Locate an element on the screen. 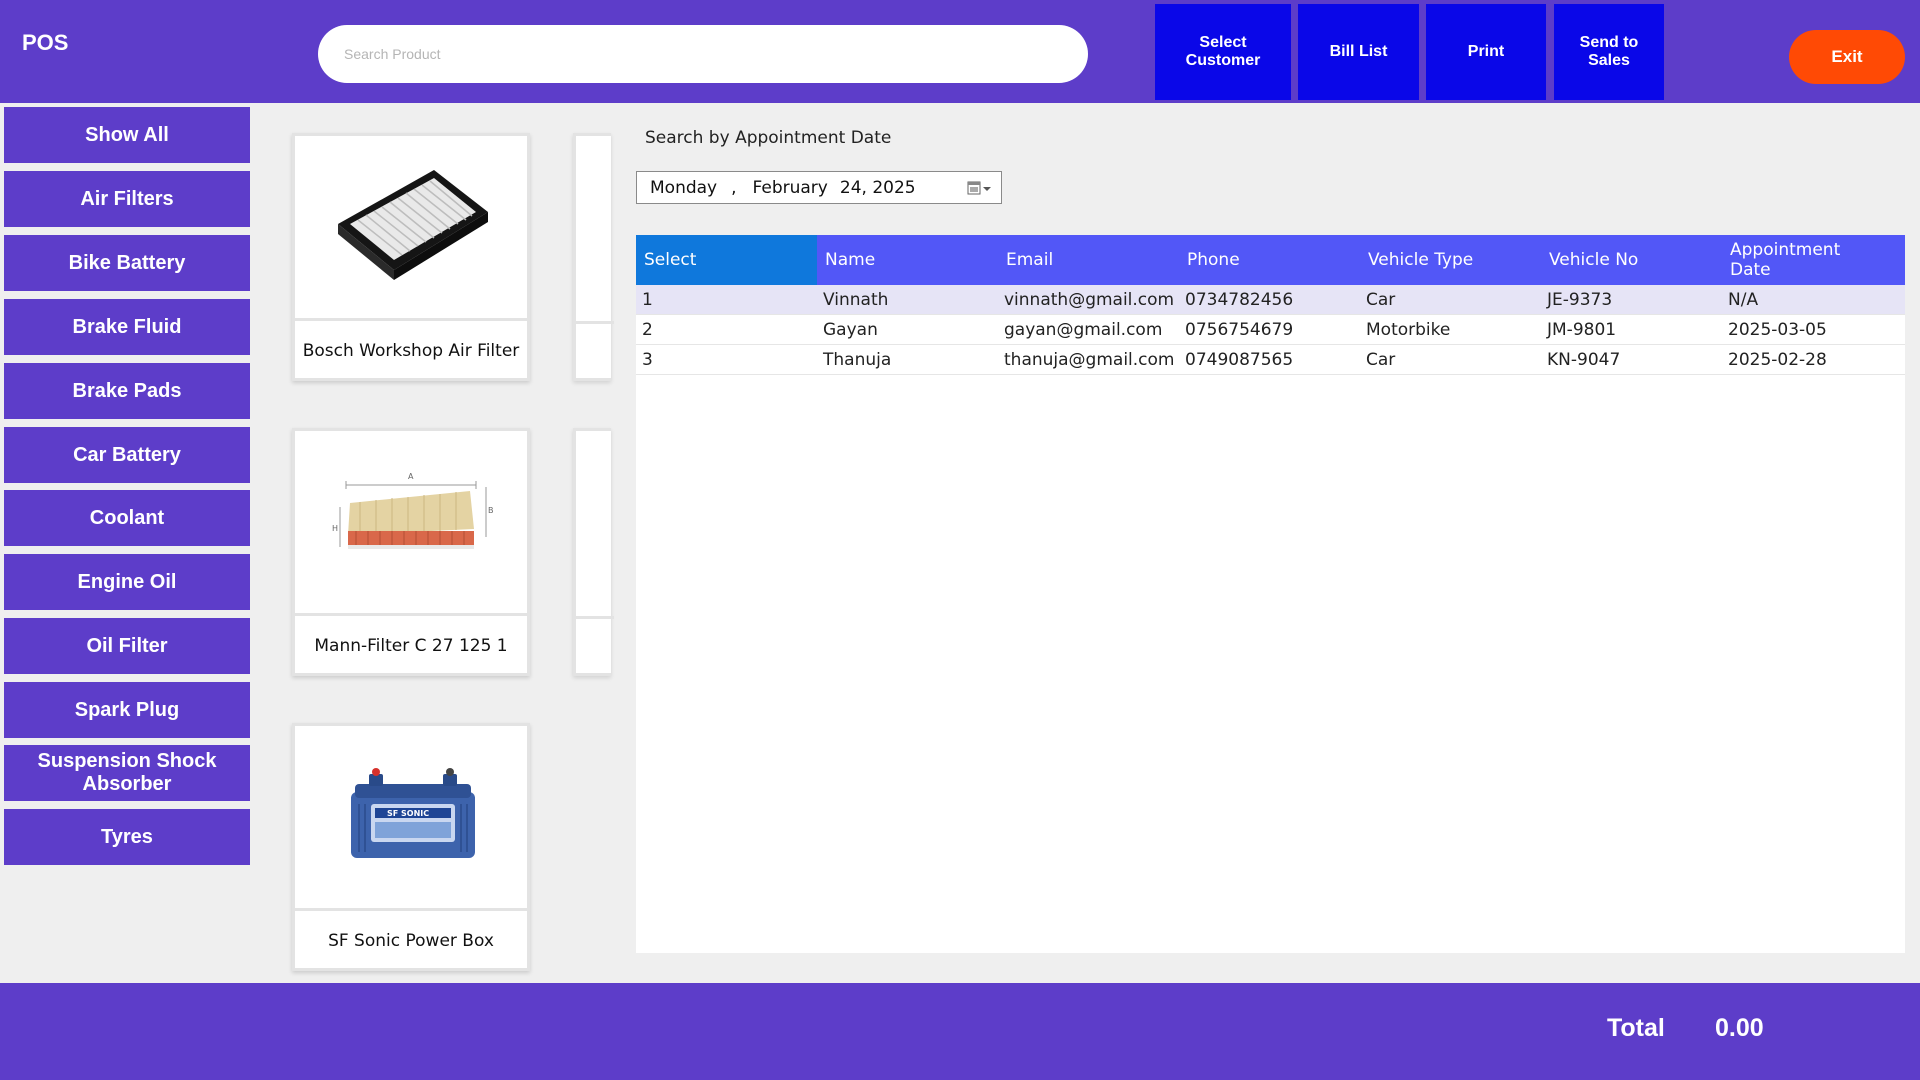  category-car-battery: Car Battery is located at coordinates (127, 455).